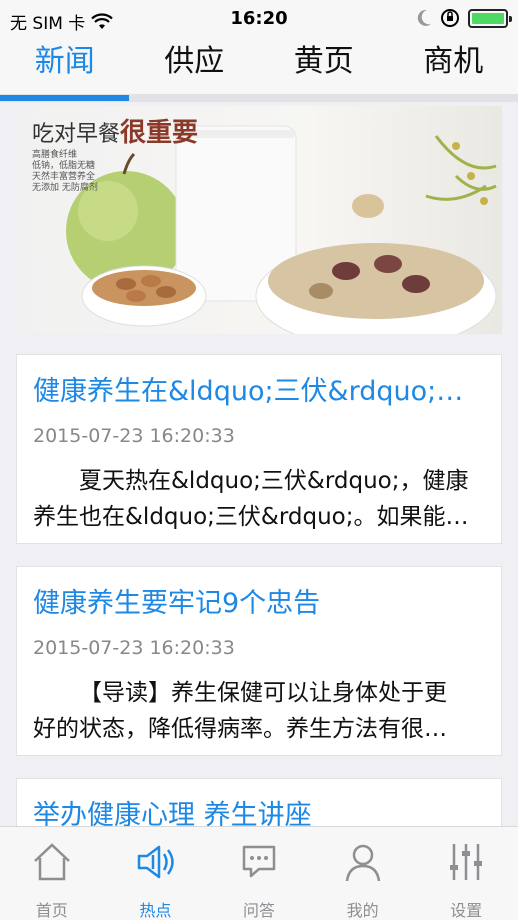 Image resolution: width=518 pixels, height=920 pixels. I want to click on tab-yellow-pages: 黄页, so click(324, 67).